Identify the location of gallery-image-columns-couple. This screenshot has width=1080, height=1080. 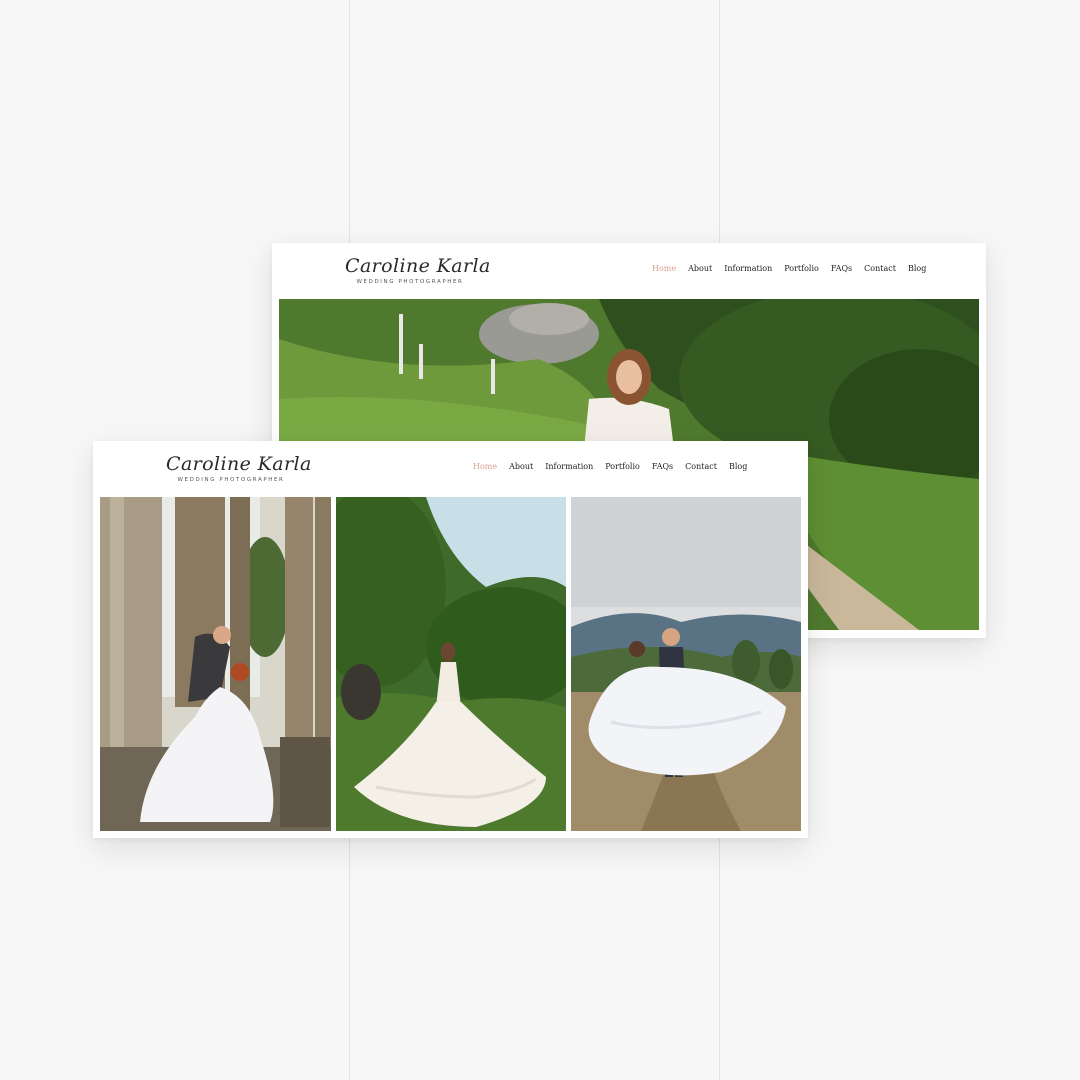
(215, 664).